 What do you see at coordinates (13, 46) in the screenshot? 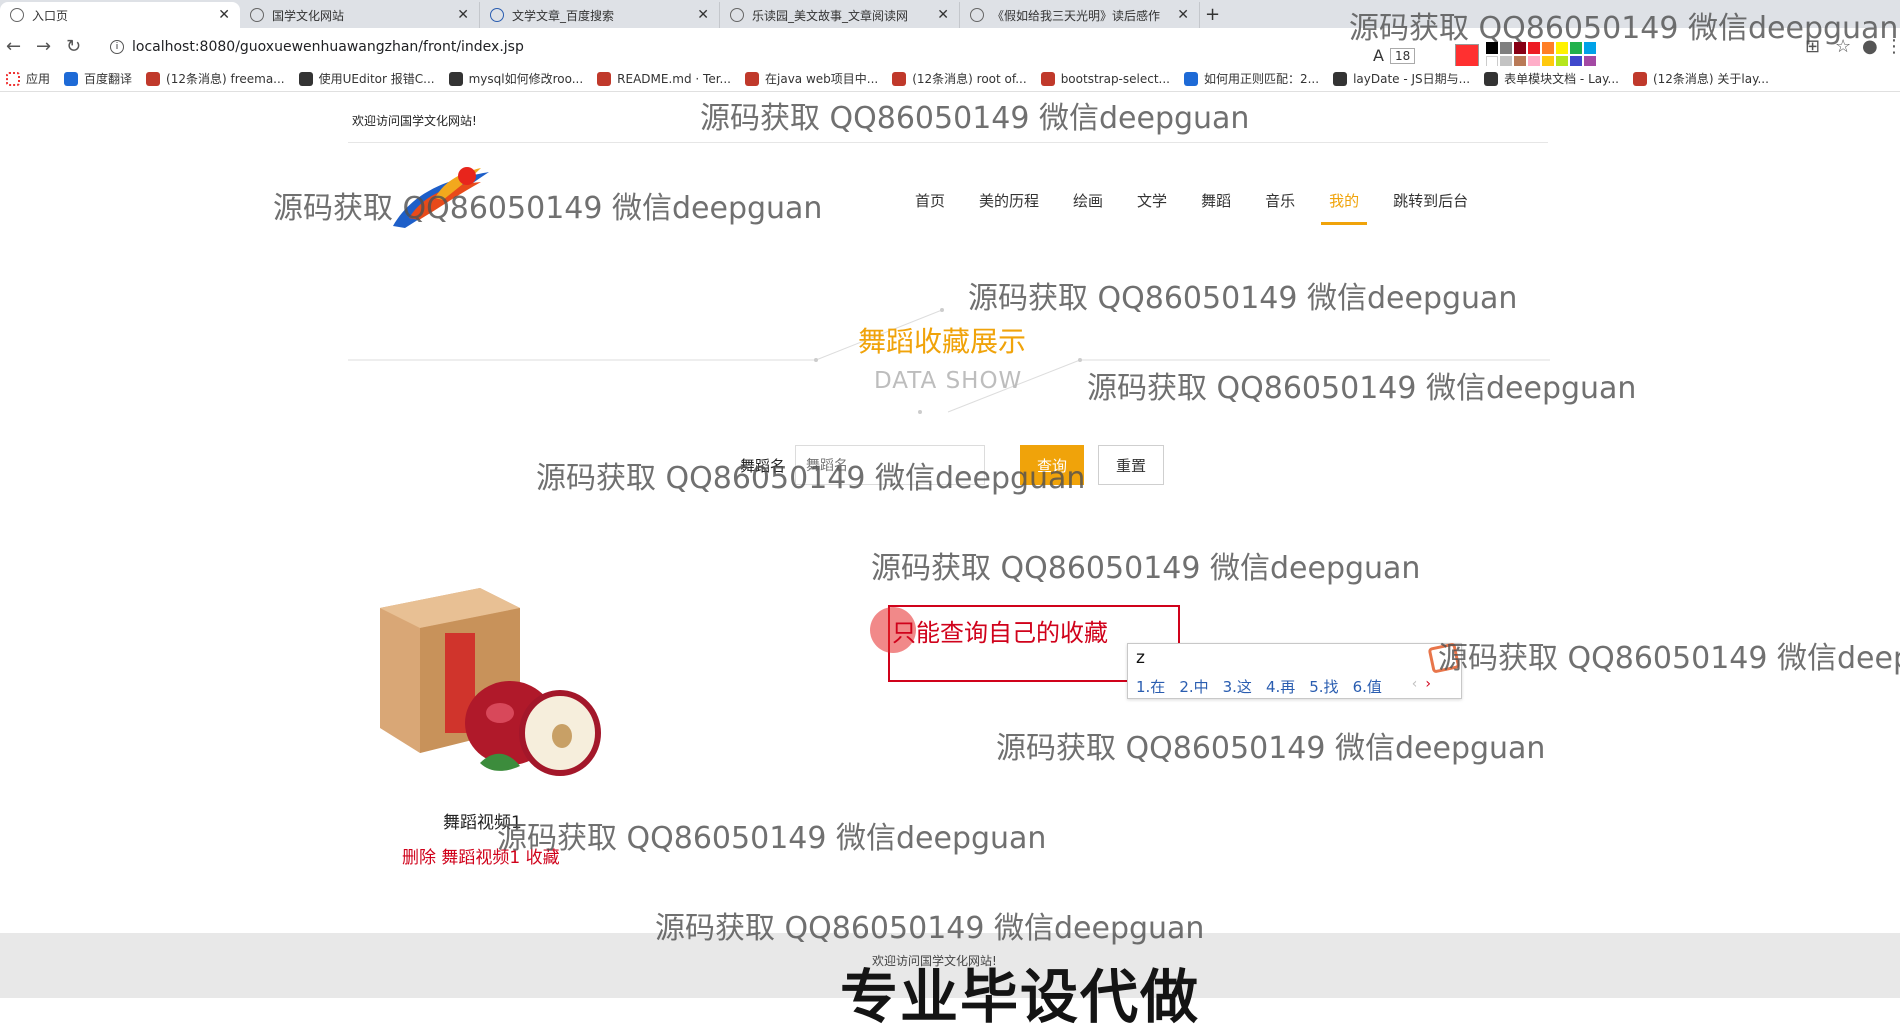
I see `back-icon: ←` at bounding box center [13, 46].